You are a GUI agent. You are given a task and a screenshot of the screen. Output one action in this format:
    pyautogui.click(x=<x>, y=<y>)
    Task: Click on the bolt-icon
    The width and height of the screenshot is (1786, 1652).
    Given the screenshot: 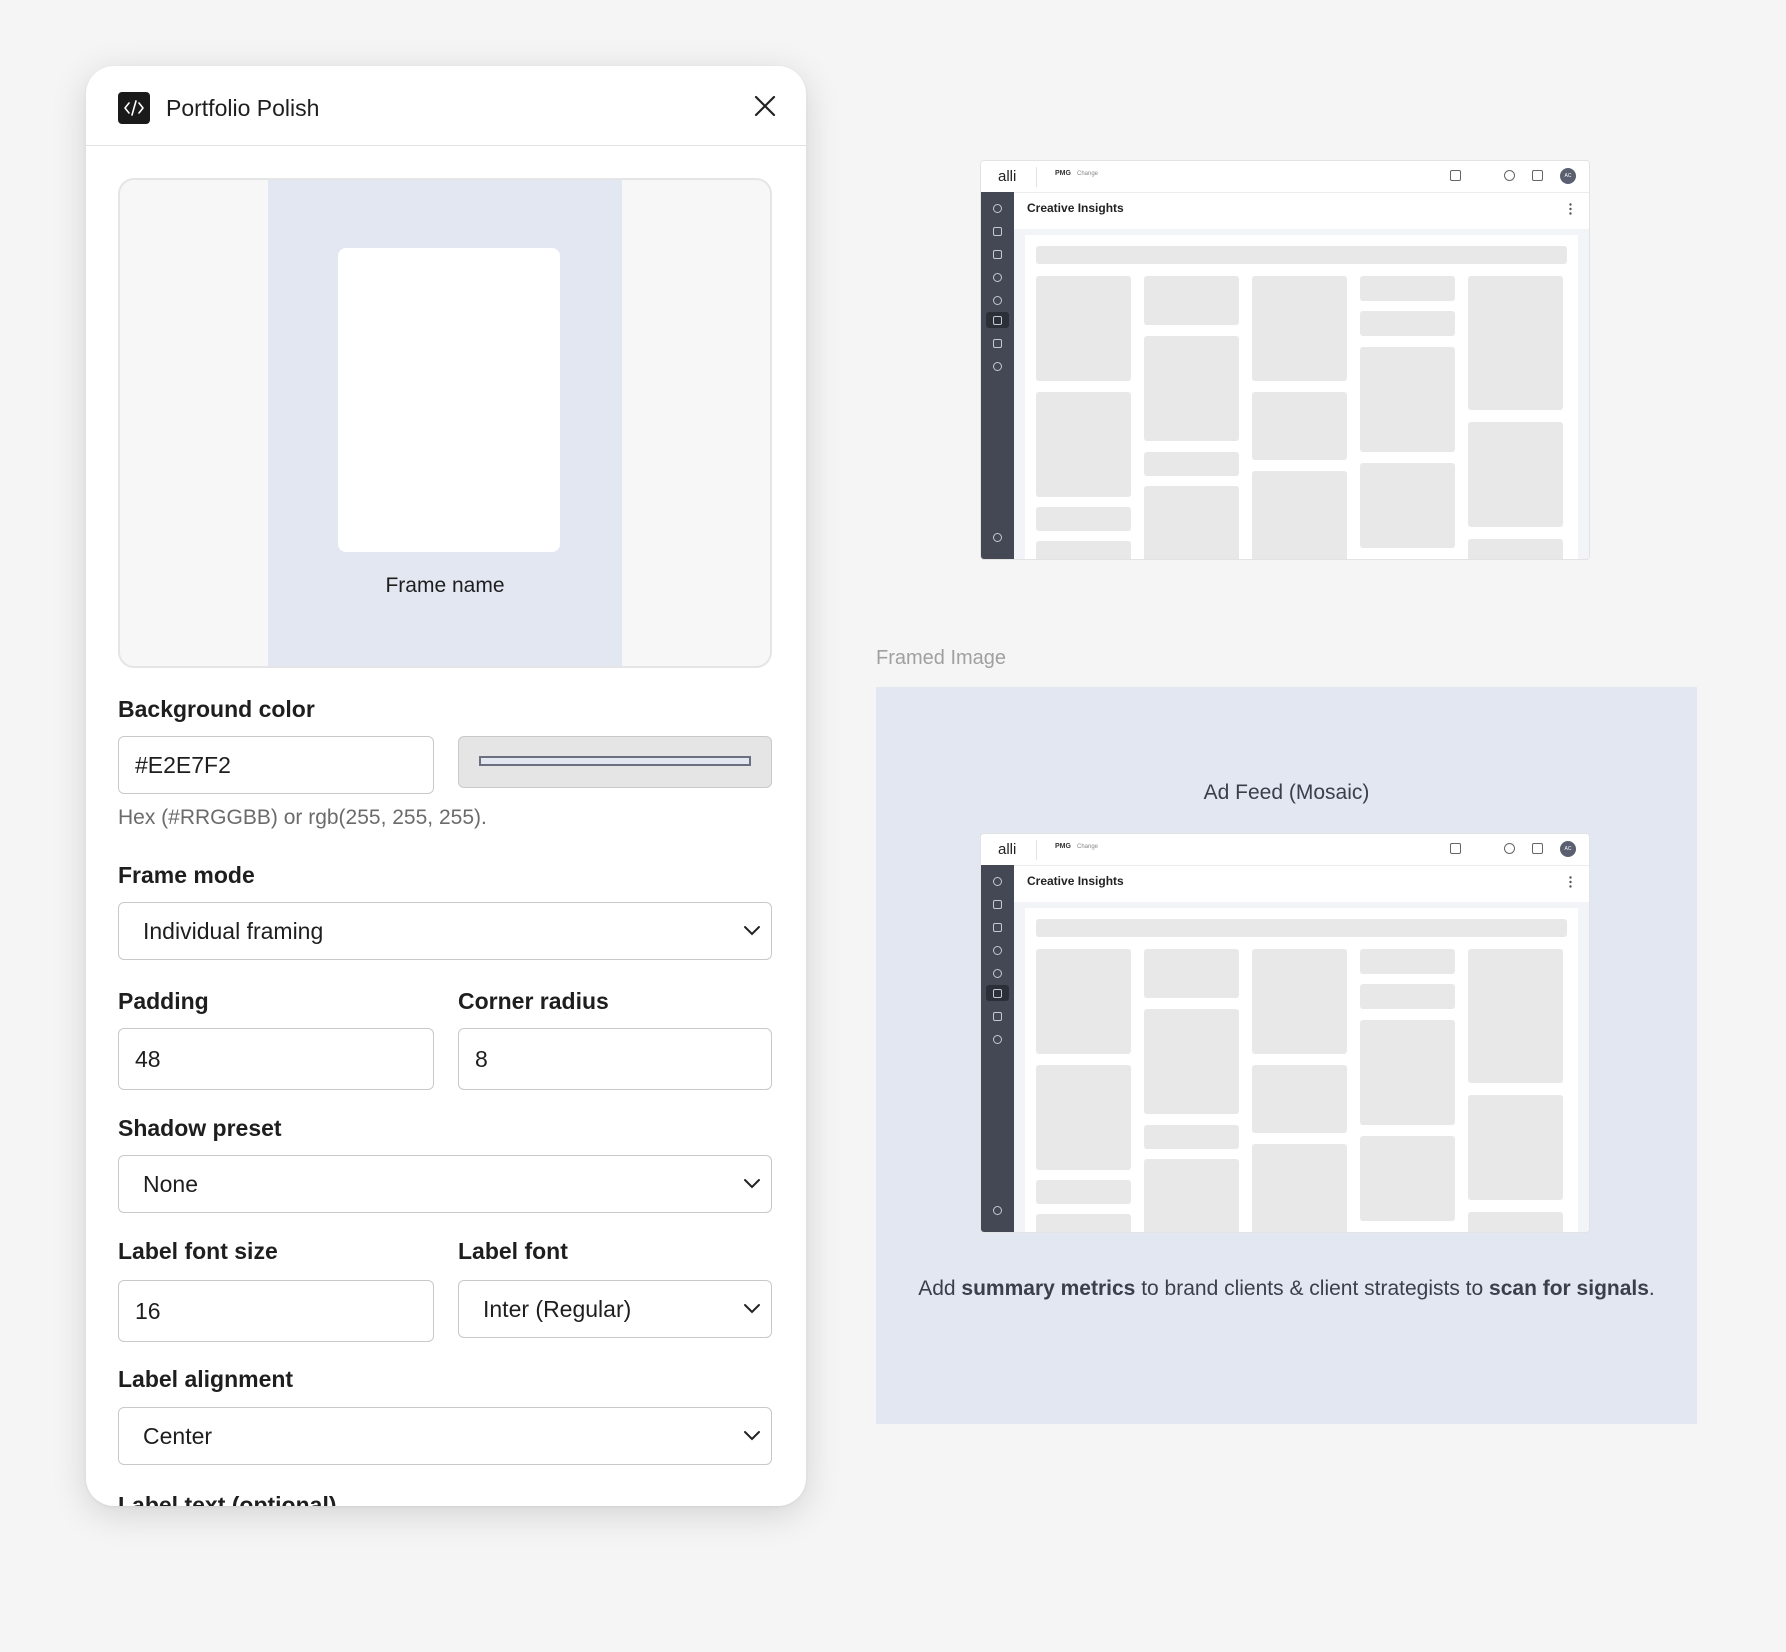 What is the action you would take?
    pyautogui.click(x=997, y=950)
    